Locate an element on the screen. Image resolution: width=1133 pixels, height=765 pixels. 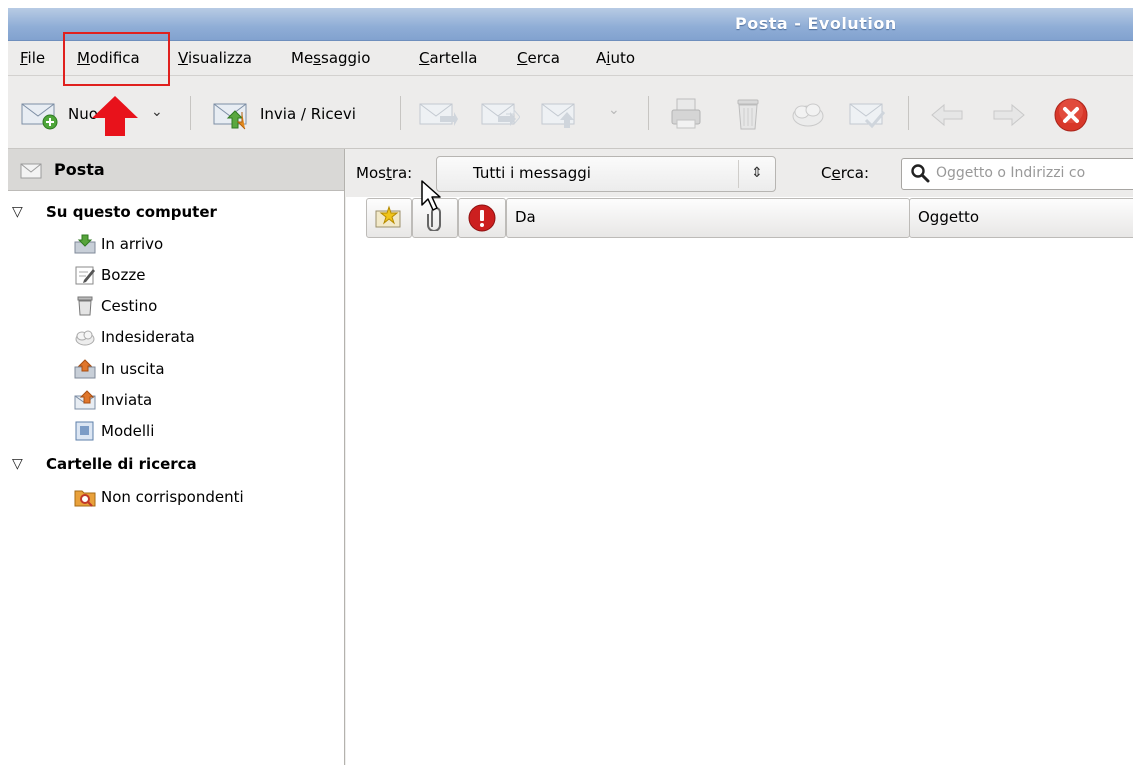
print-icon is located at coordinates (686, 114).